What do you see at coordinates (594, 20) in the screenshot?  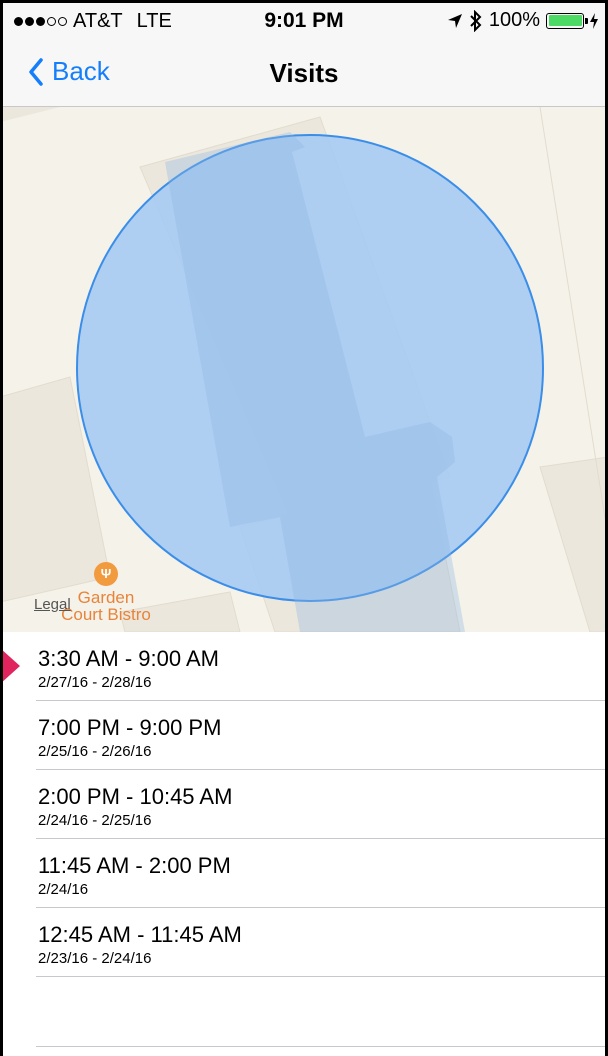 I see `charging-icon` at bounding box center [594, 20].